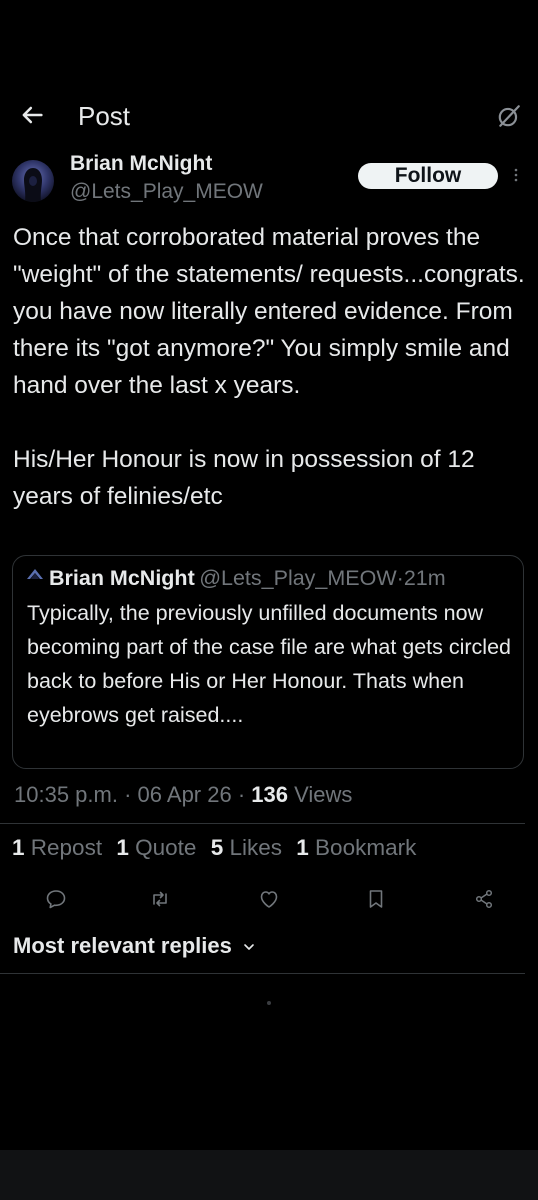 This screenshot has height=1200, width=538. I want to click on post-date: 06 Apr 26, so click(184, 794).